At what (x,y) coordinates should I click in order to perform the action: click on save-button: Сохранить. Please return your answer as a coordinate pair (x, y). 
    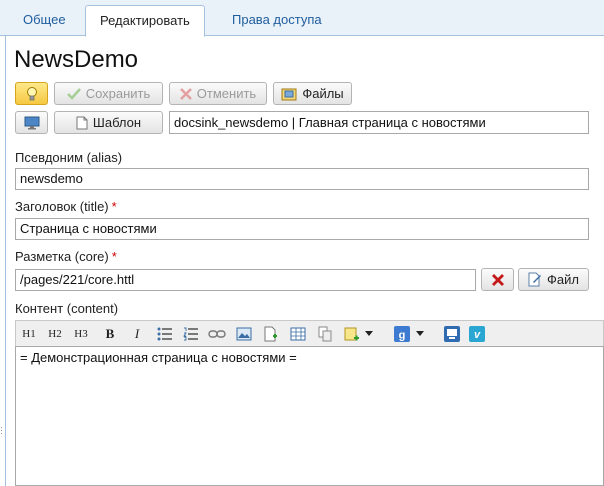
    Looking at the image, I should click on (108, 93).